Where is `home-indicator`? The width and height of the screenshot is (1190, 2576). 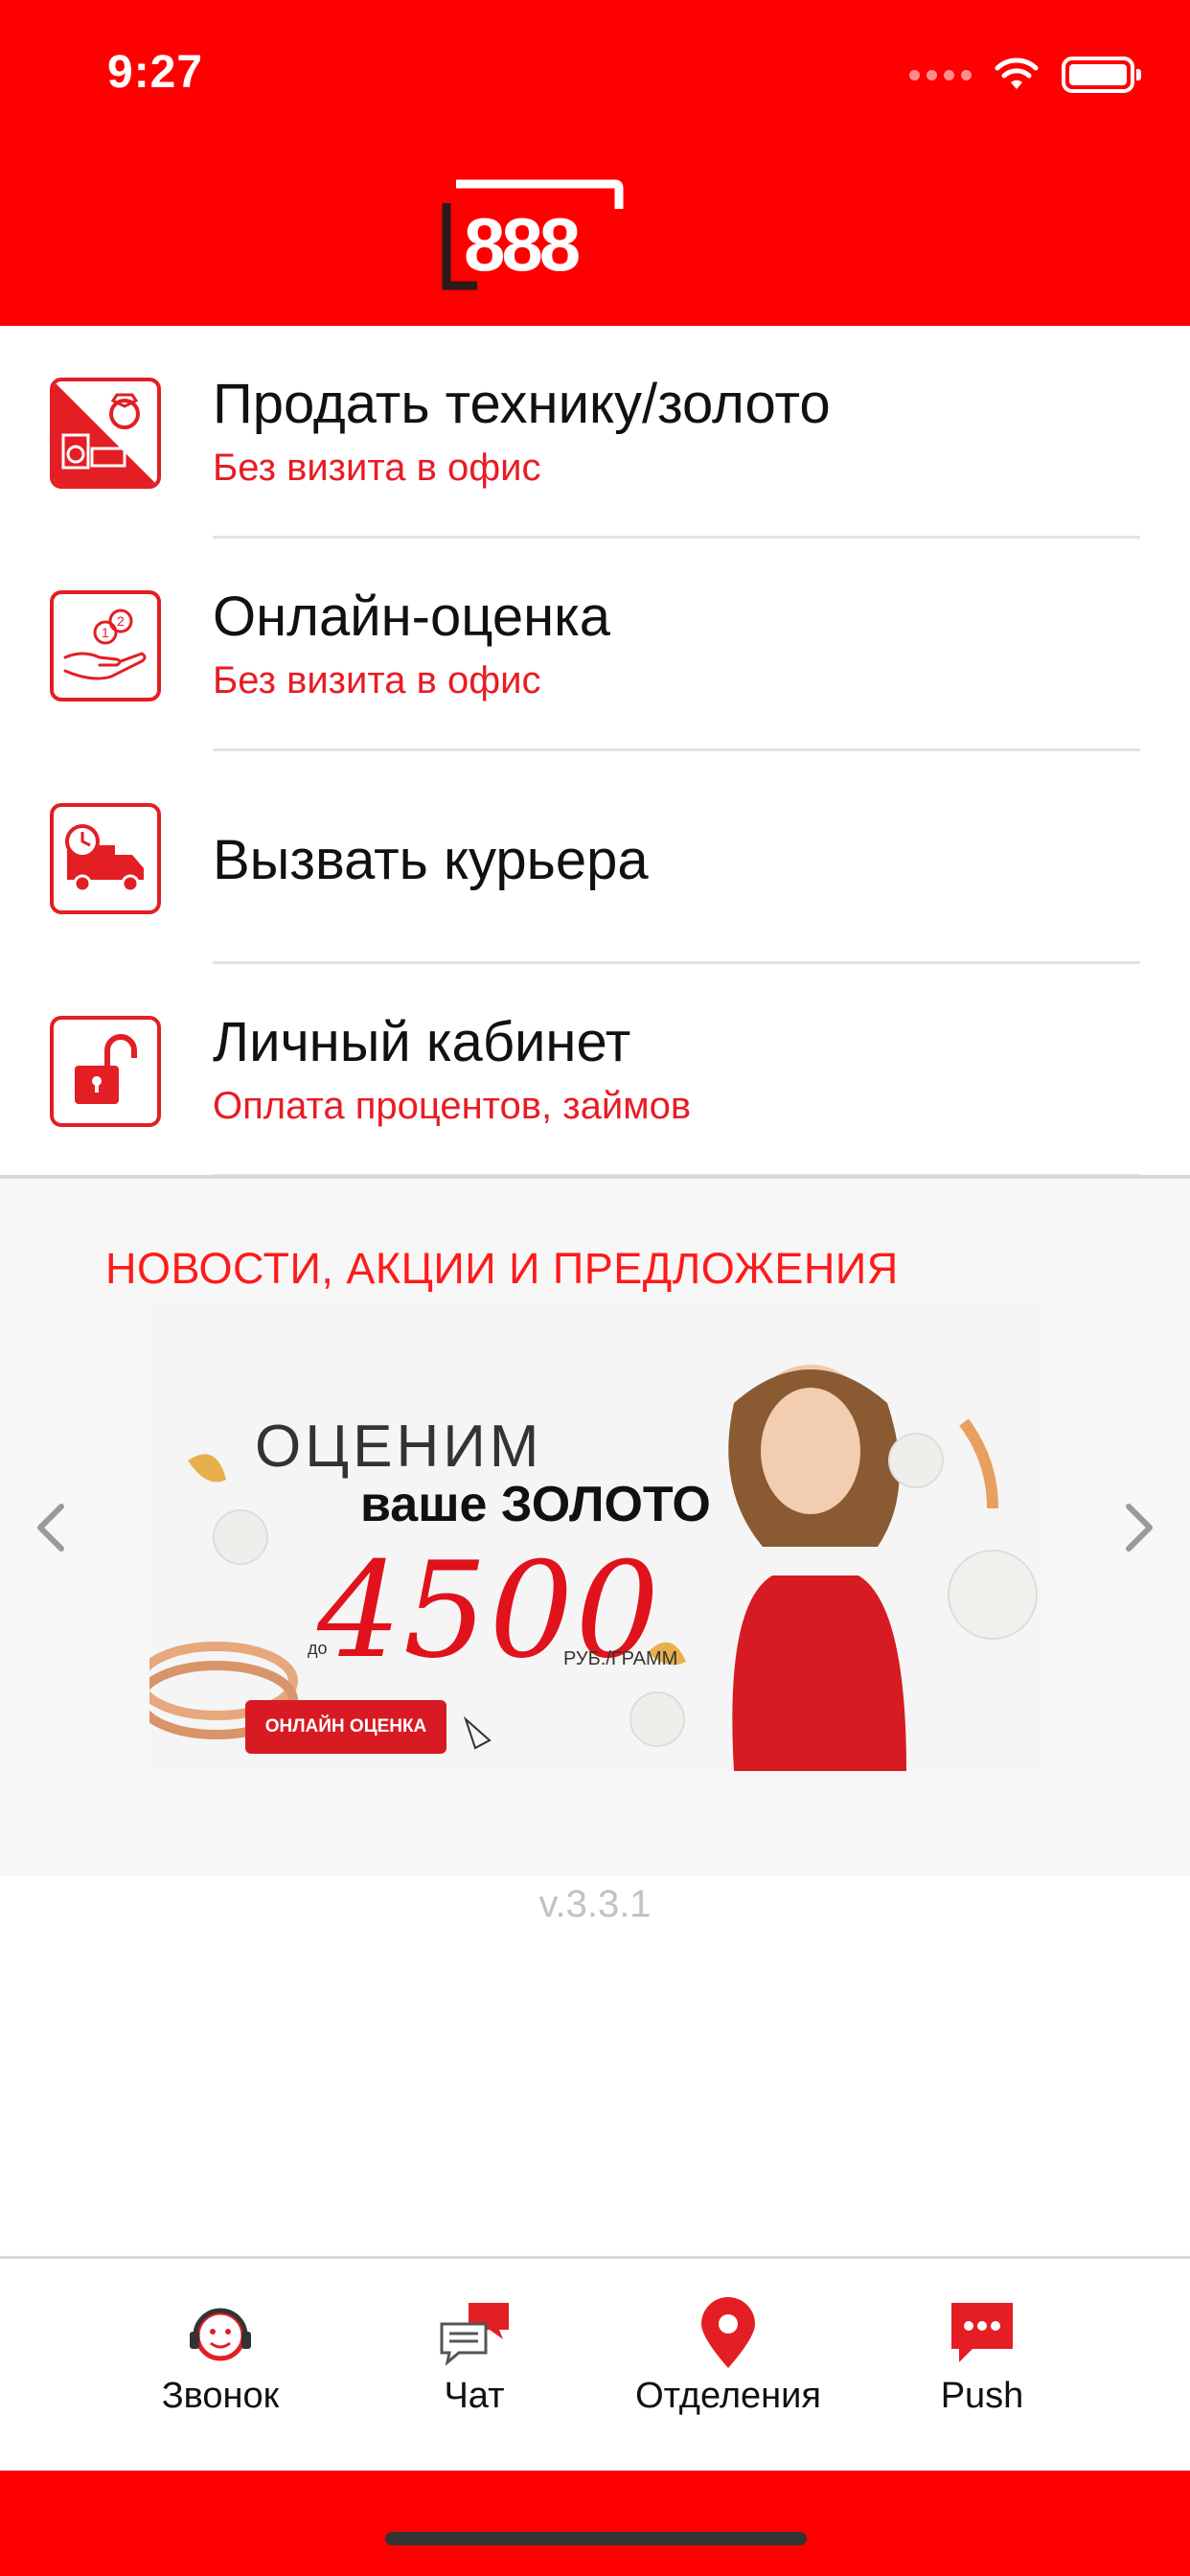 home-indicator is located at coordinates (596, 2538).